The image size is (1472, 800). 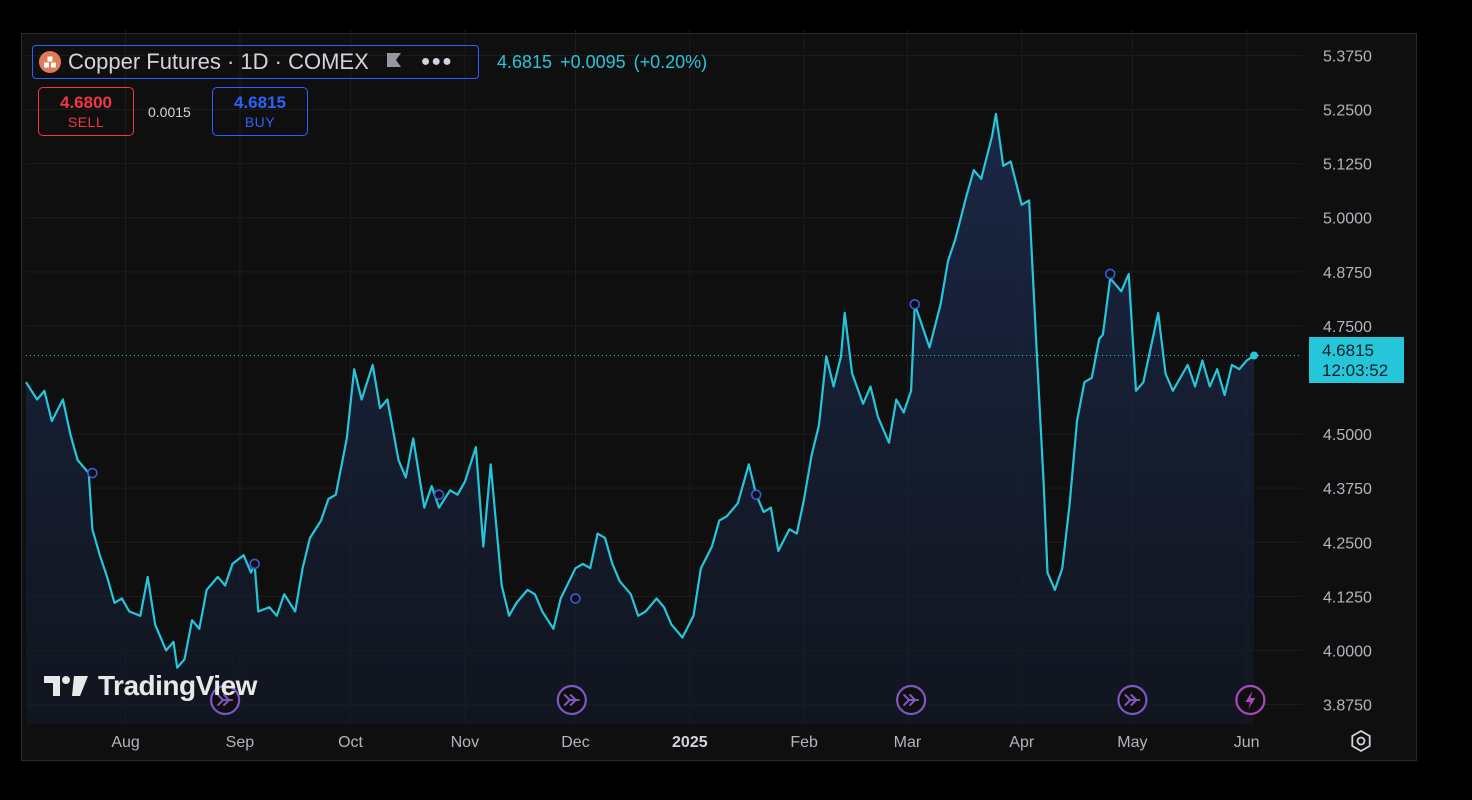 I want to click on sell-button: 4.6800 SELL, so click(x=86, y=111).